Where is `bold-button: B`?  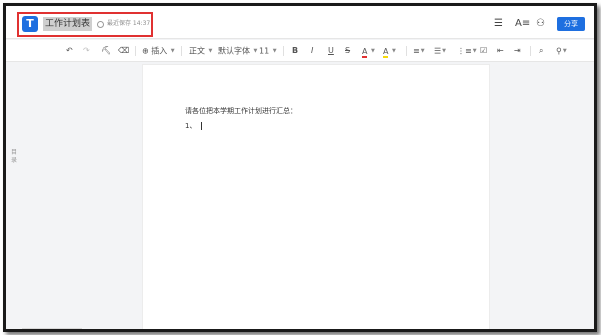 bold-button: B is located at coordinates (295, 51).